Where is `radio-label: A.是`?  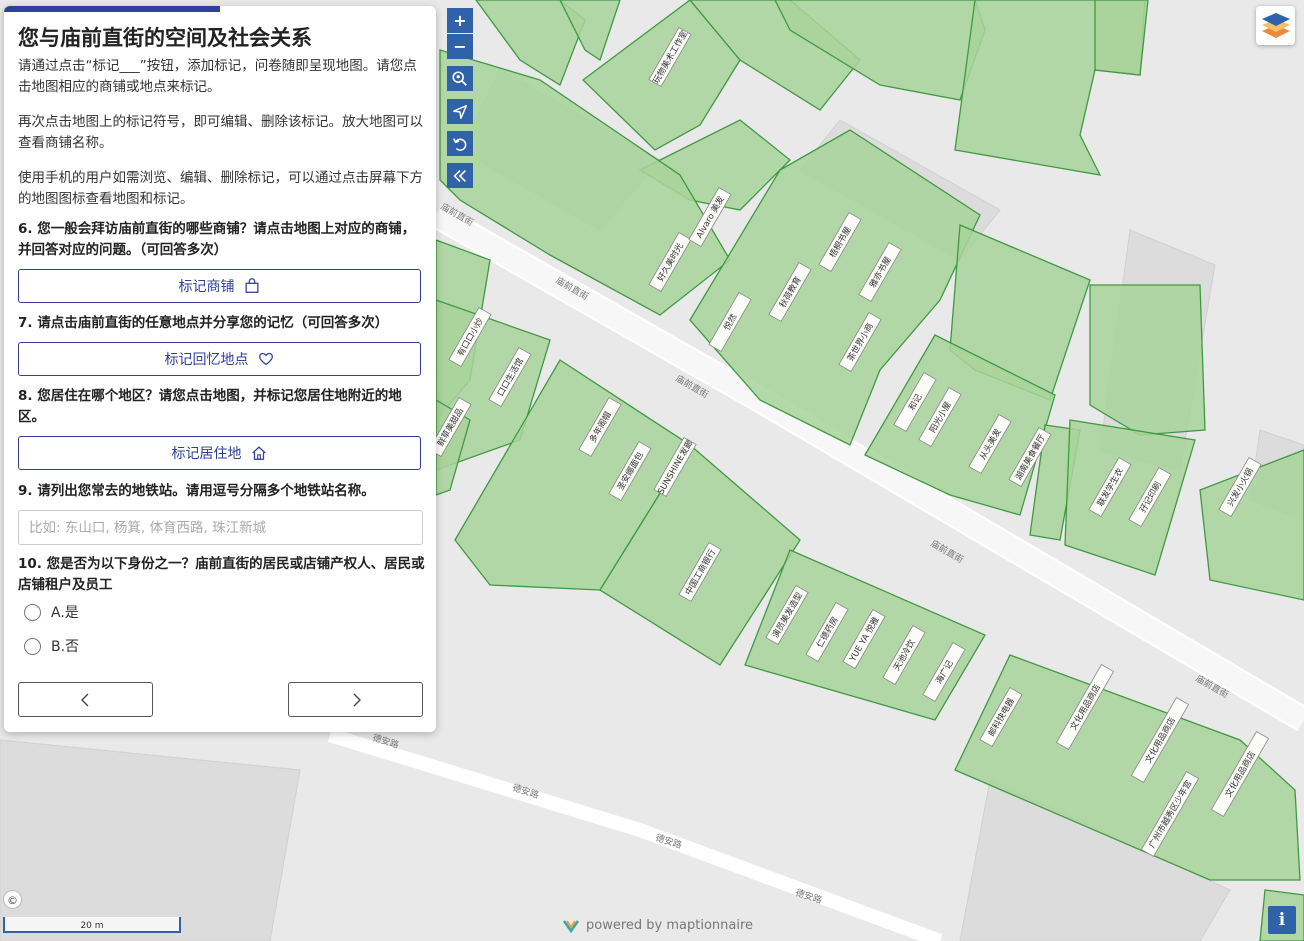
radio-label: A.是 is located at coordinates (65, 613).